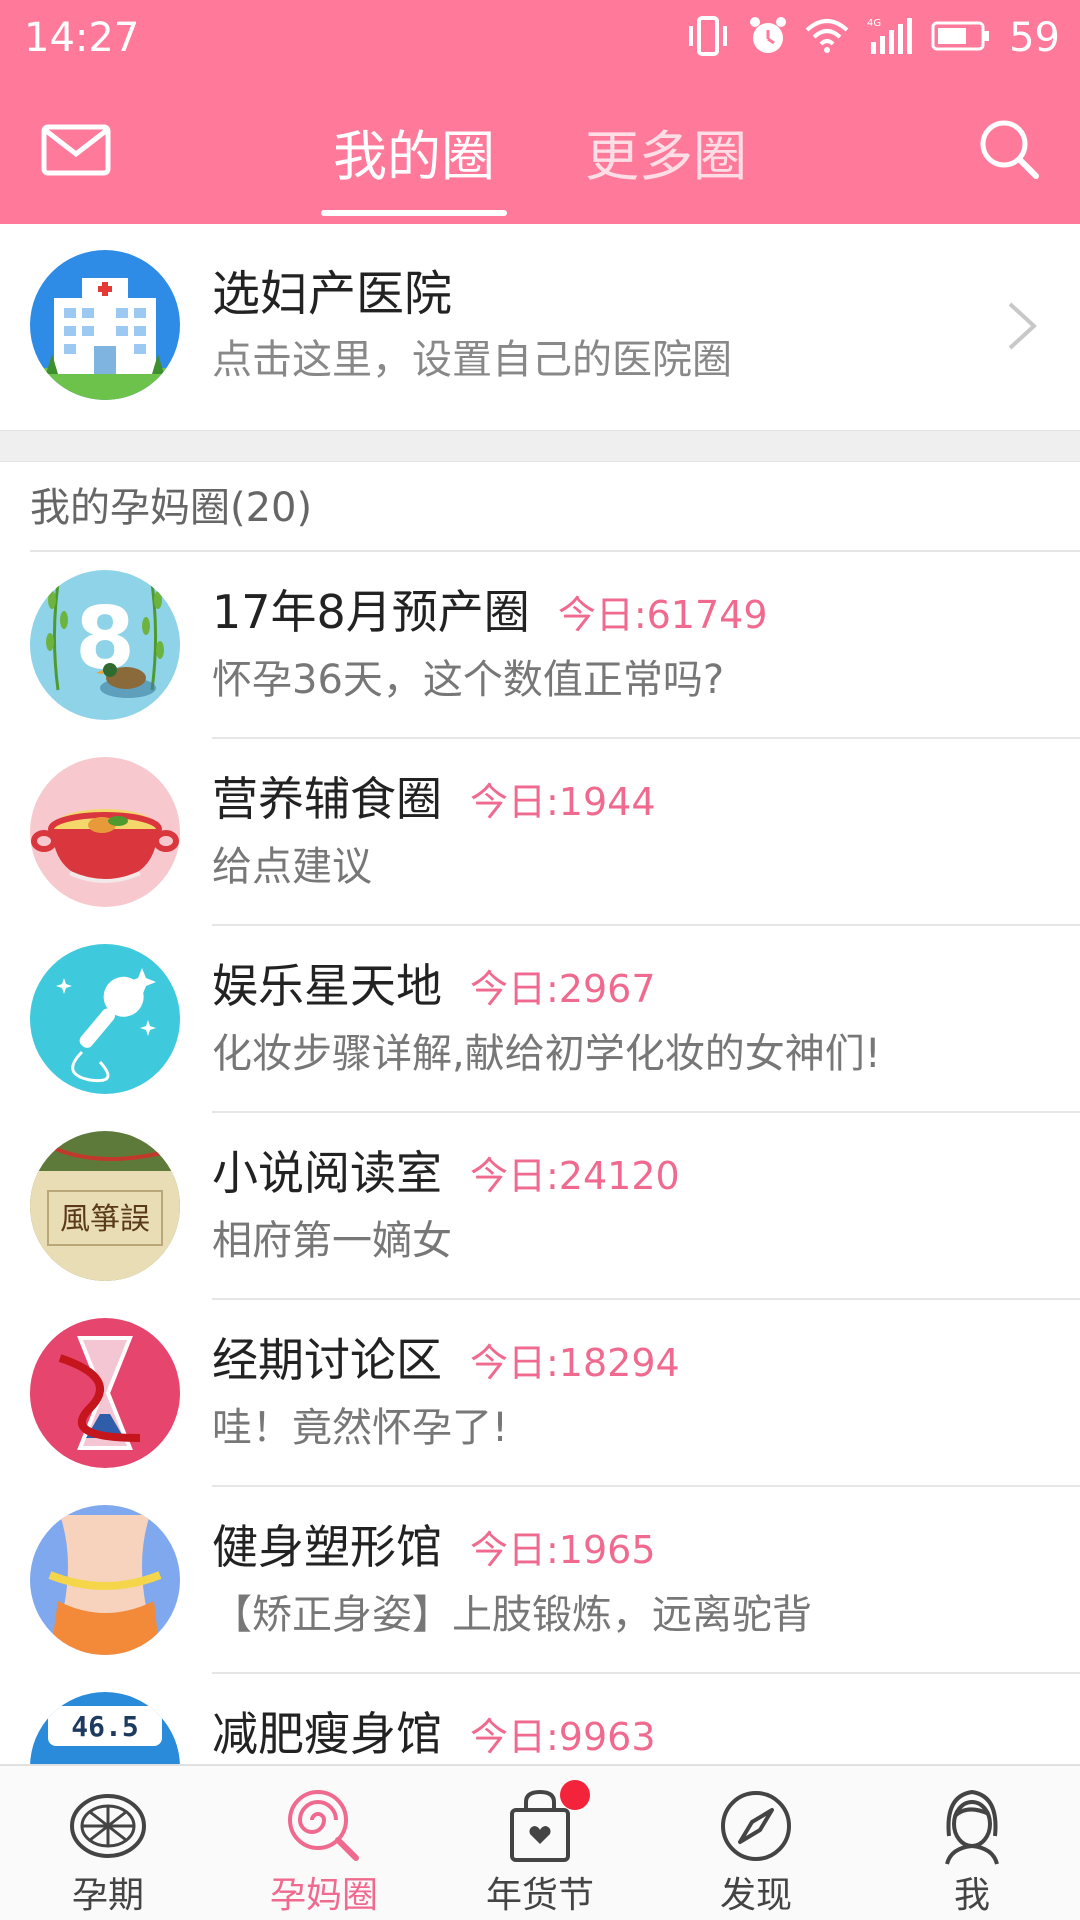  What do you see at coordinates (292, 867) in the screenshot?
I see `circle-latest-post: 给点建议` at bounding box center [292, 867].